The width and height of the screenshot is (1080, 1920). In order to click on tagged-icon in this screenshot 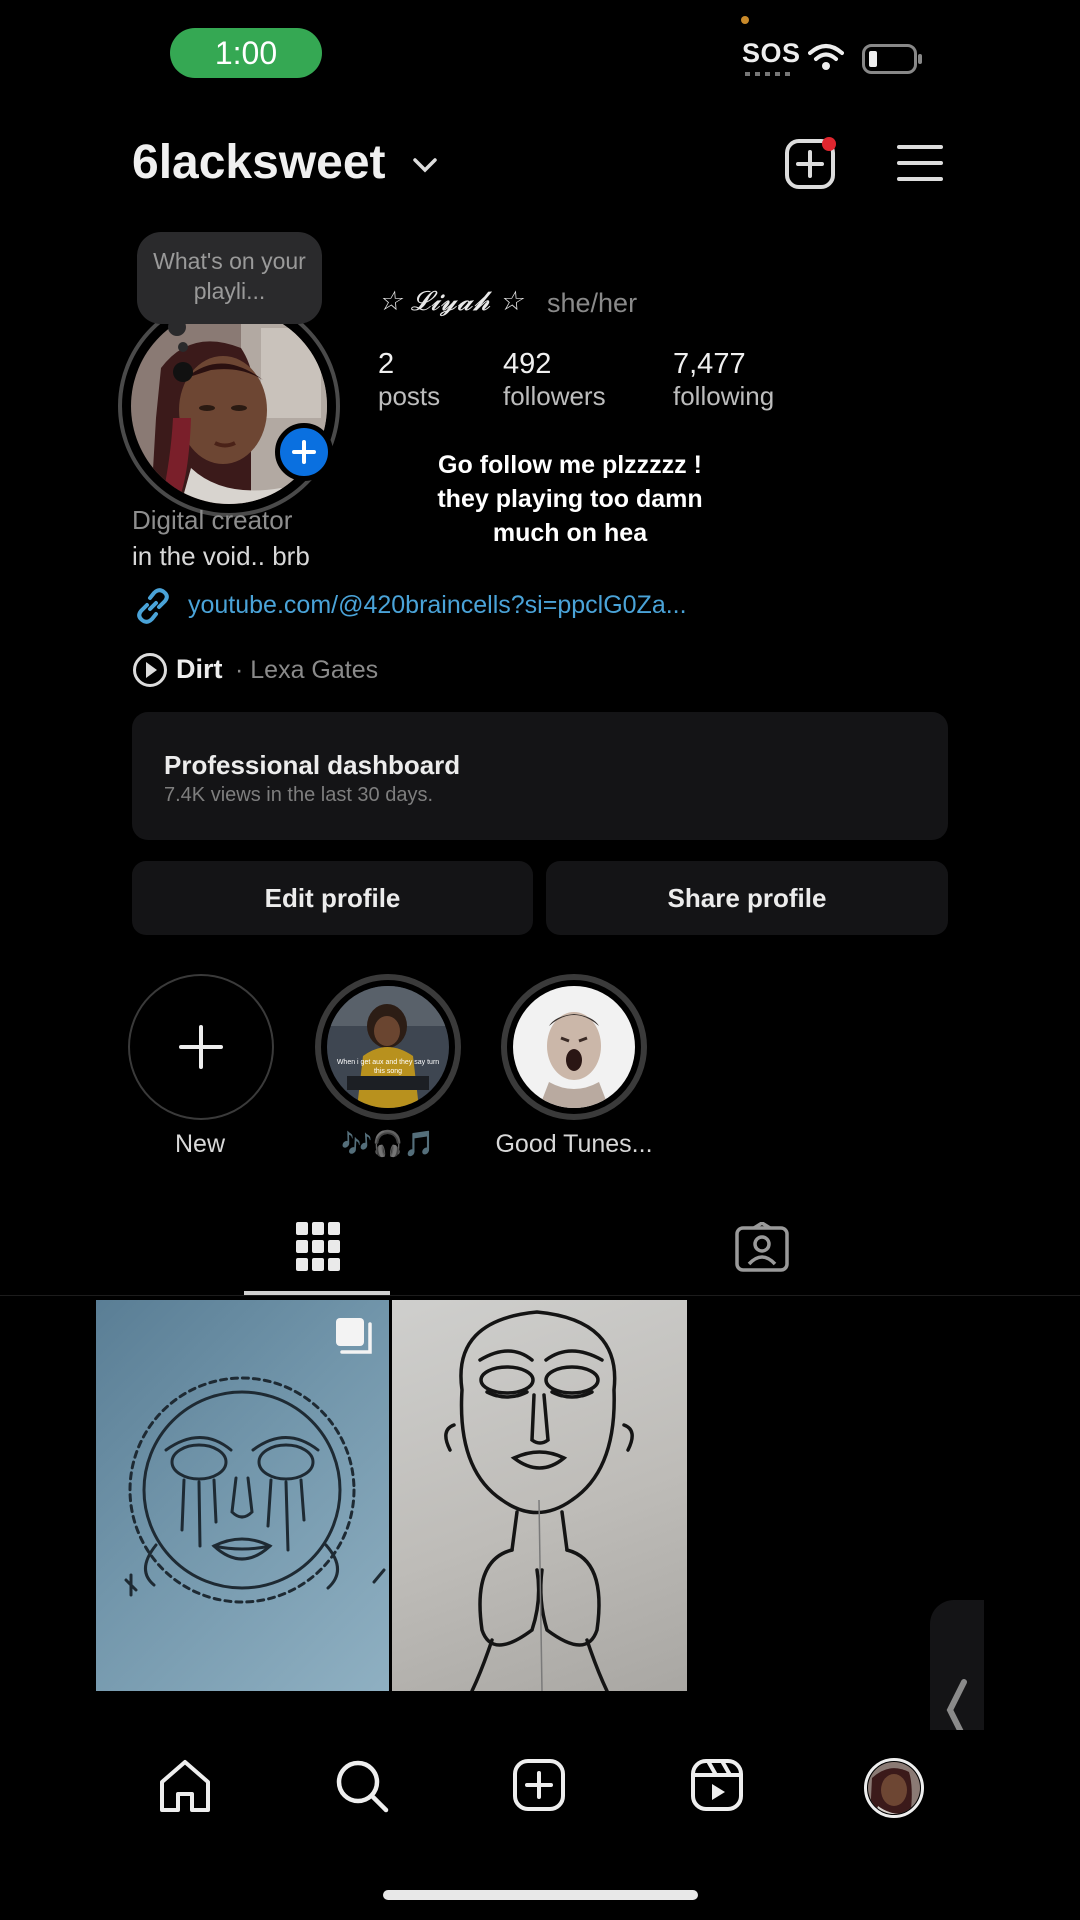, I will do `click(762, 1247)`.